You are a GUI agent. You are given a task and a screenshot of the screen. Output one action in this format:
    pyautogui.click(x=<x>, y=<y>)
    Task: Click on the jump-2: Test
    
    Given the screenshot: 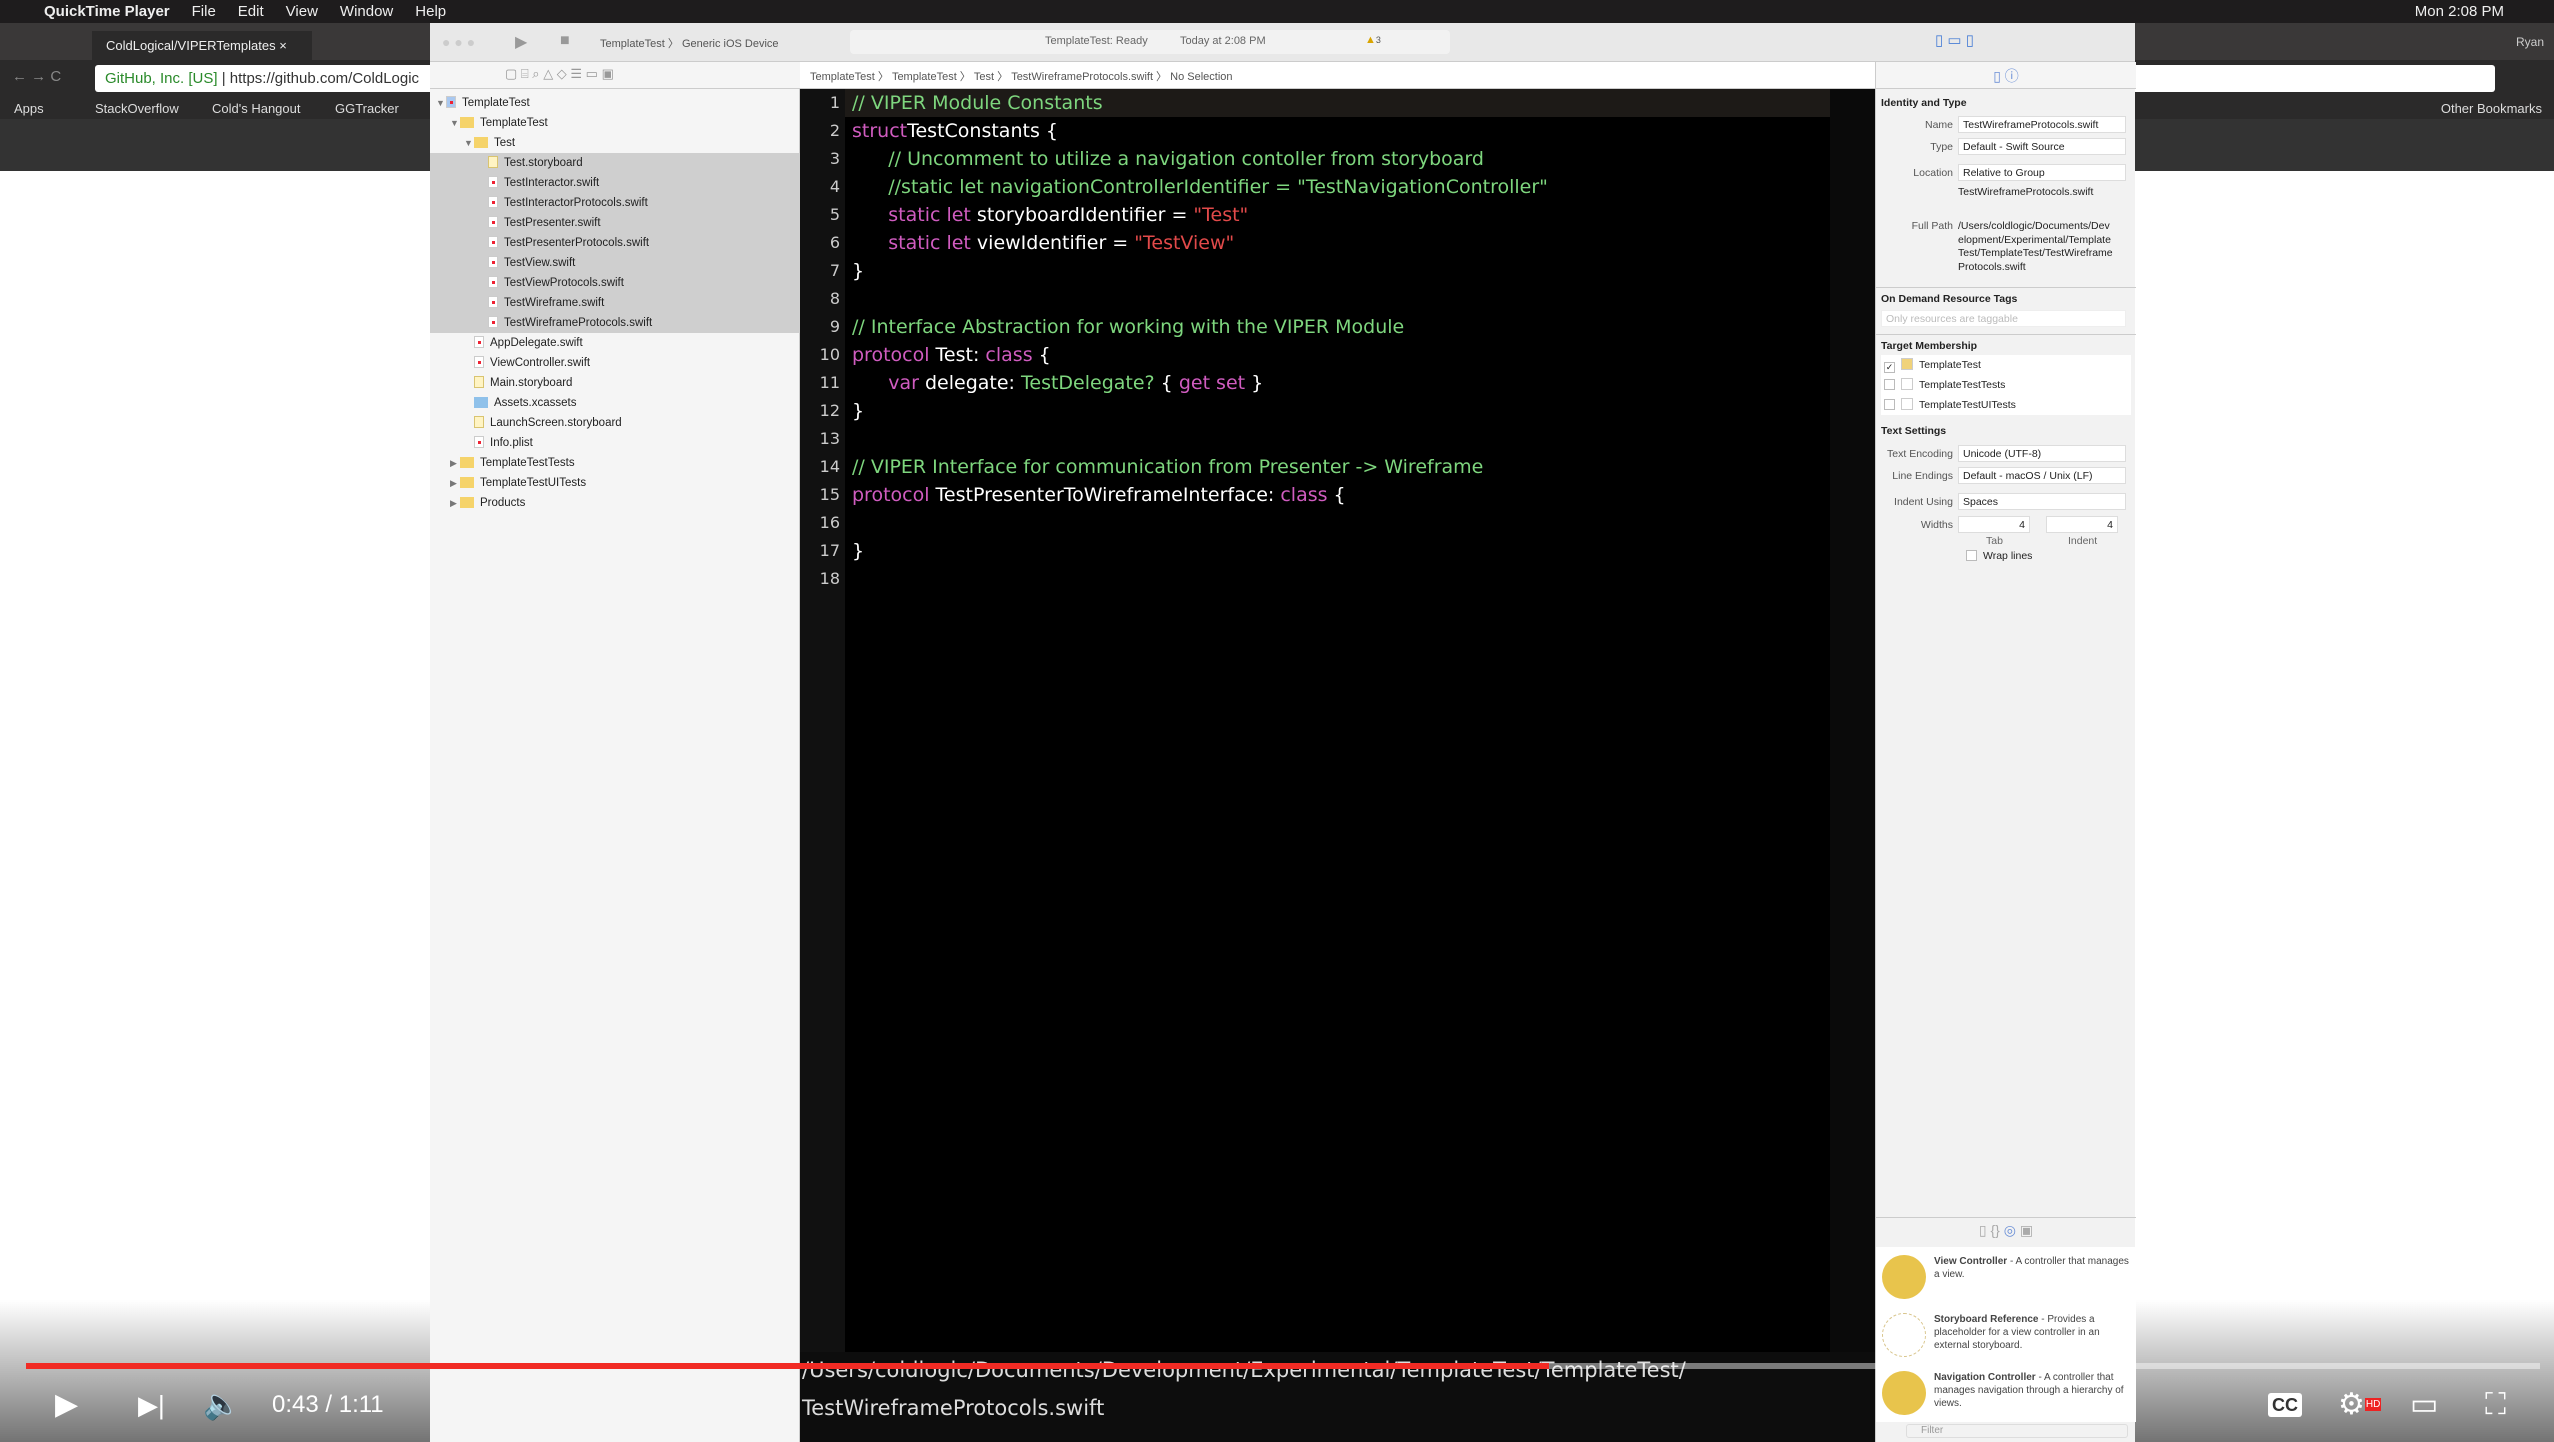 What is the action you would take?
    pyautogui.click(x=984, y=77)
    